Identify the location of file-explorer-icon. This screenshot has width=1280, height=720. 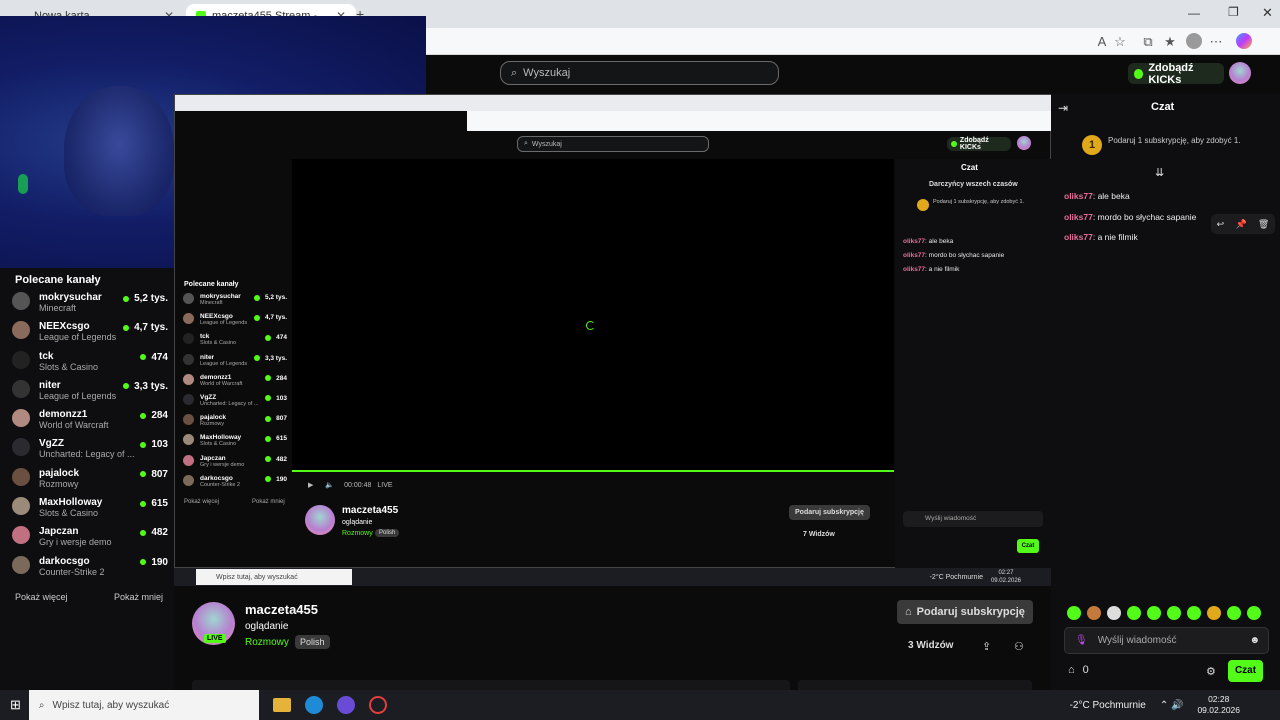
(281, 705).